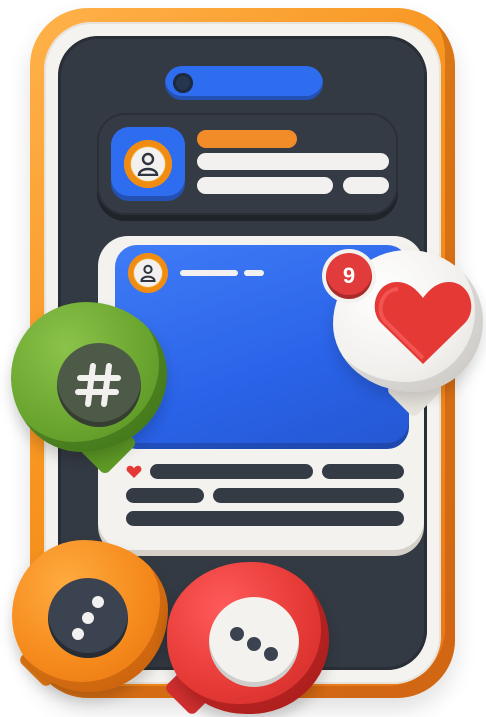 The height and width of the screenshot is (717, 486). I want to click on post-author-name-placeholder, so click(209, 273).